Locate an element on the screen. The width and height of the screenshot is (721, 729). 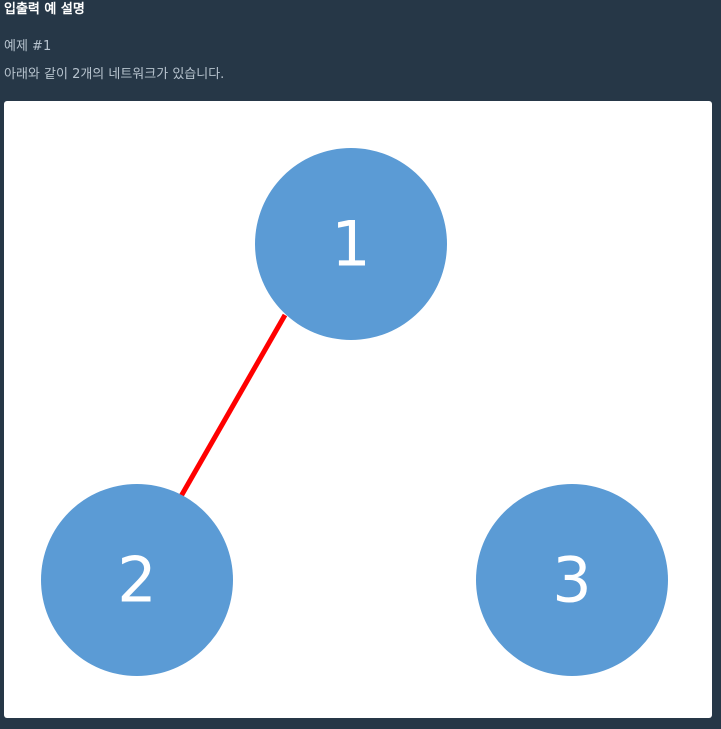
example-description: 아래와 같이 2개의 네트워크가 있습니다. is located at coordinates (114, 74).